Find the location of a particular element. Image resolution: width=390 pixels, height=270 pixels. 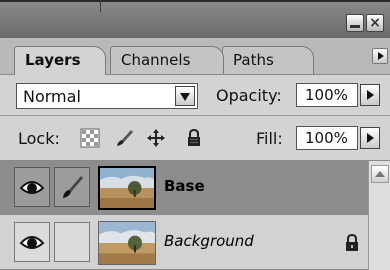

scroll-up-button is located at coordinates (380, 174).